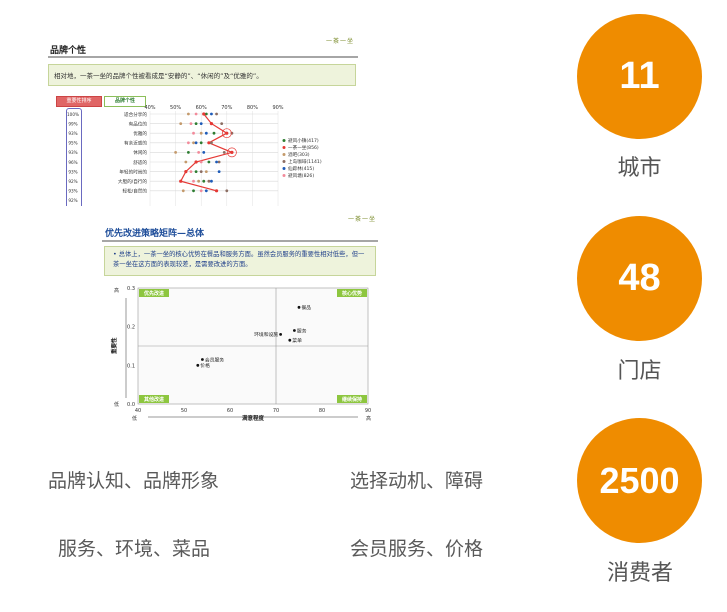 This screenshot has height=612, width=727. Describe the element at coordinates (138, 411) in the screenshot. I see `x-tick-label: 40` at that location.